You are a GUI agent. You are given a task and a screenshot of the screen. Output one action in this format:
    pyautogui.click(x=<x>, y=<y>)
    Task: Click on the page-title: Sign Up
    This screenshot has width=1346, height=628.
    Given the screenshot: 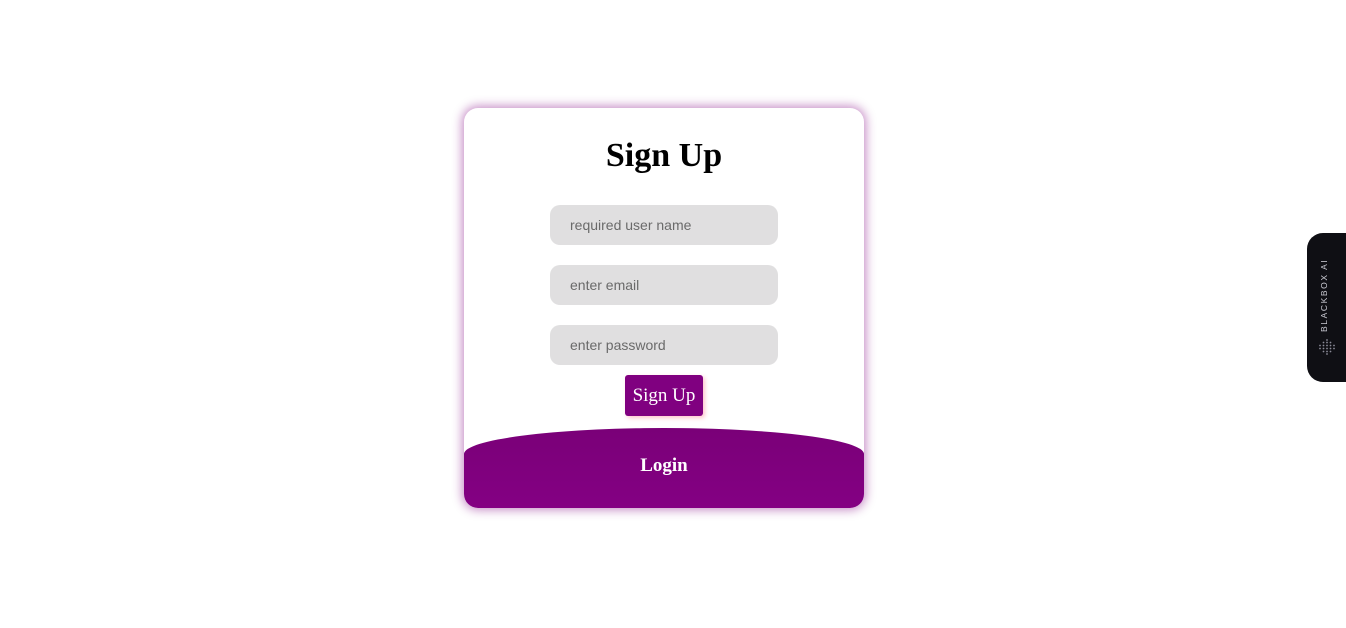 What is the action you would take?
    pyautogui.click(x=664, y=155)
    